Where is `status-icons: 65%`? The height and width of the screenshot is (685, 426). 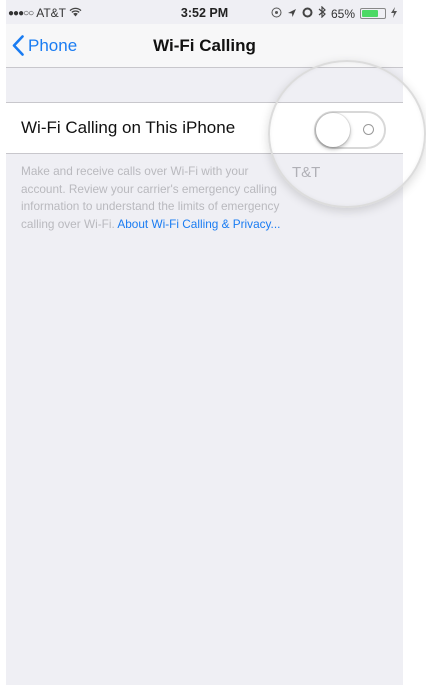
status-icons: 65% is located at coordinates (334, 13).